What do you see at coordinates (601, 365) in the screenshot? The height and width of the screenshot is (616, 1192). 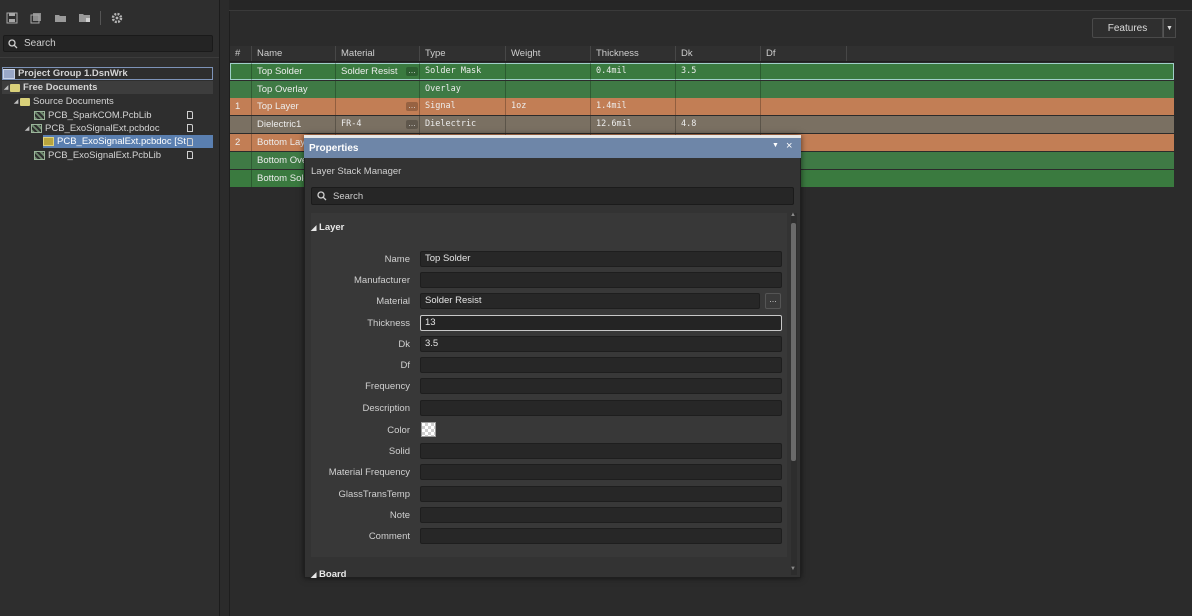 I see `df-field` at bounding box center [601, 365].